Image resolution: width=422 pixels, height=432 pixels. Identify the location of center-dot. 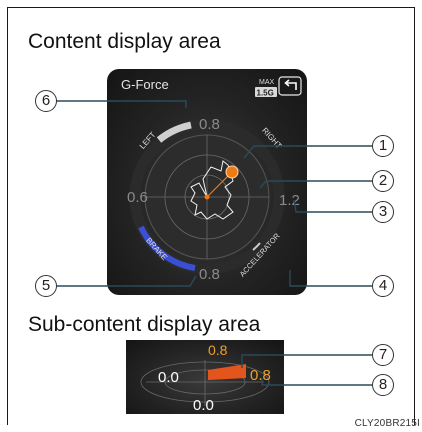
(207, 197).